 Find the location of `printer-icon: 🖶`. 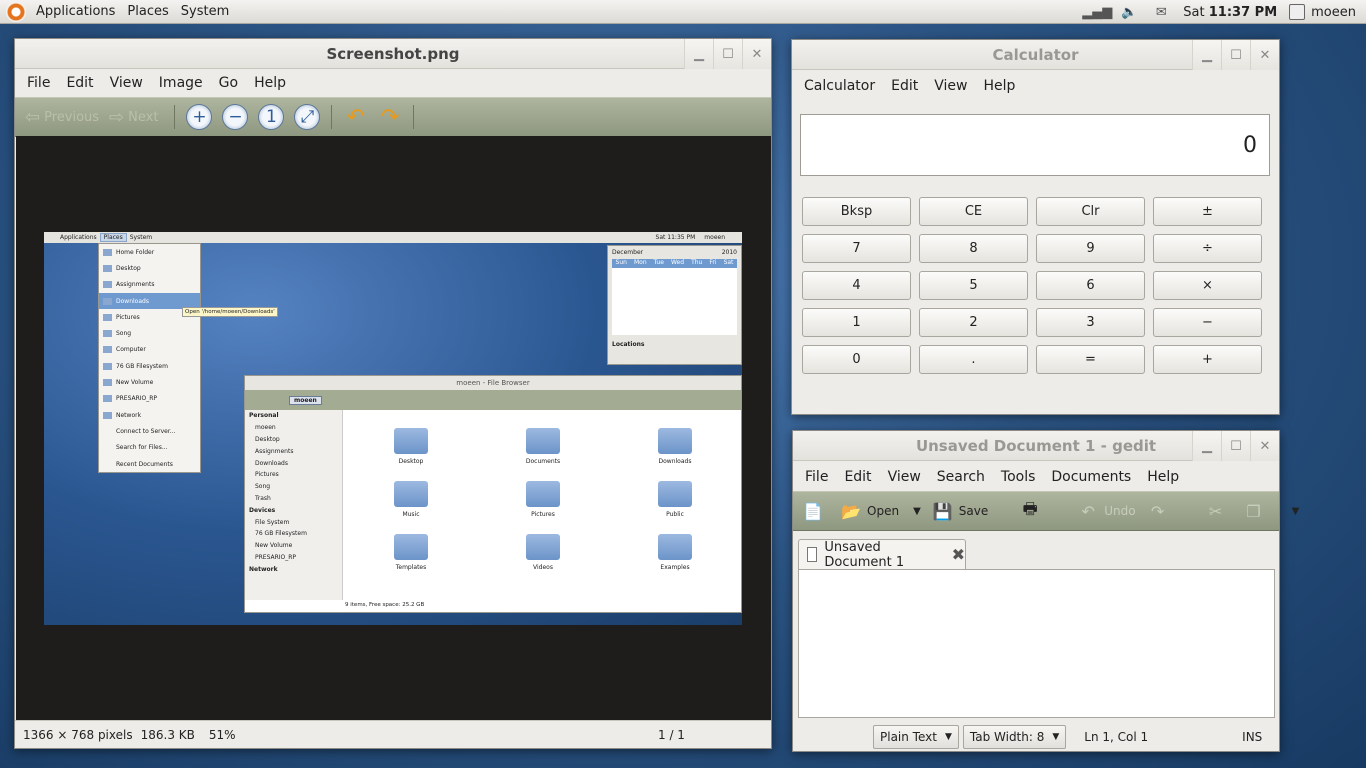

printer-icon: 🖶 is located at coordinates (1030, 508).